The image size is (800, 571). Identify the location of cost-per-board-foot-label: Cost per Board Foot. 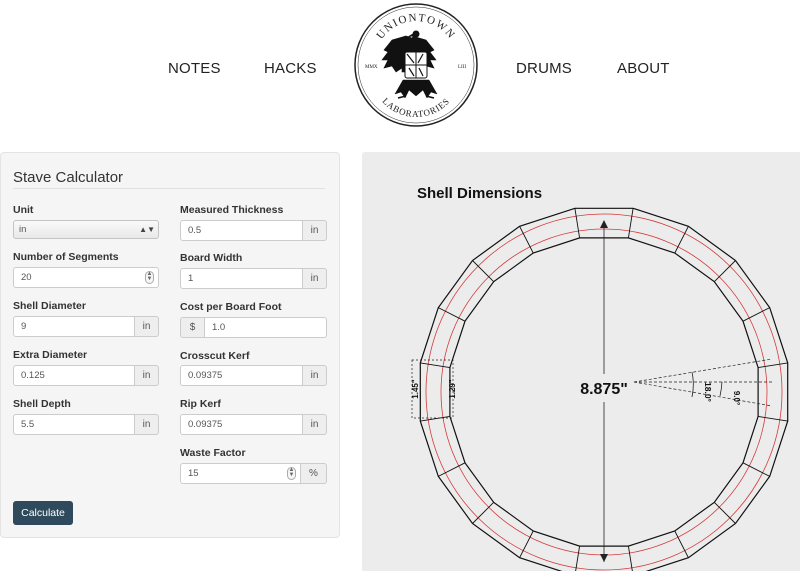
(231, 307).